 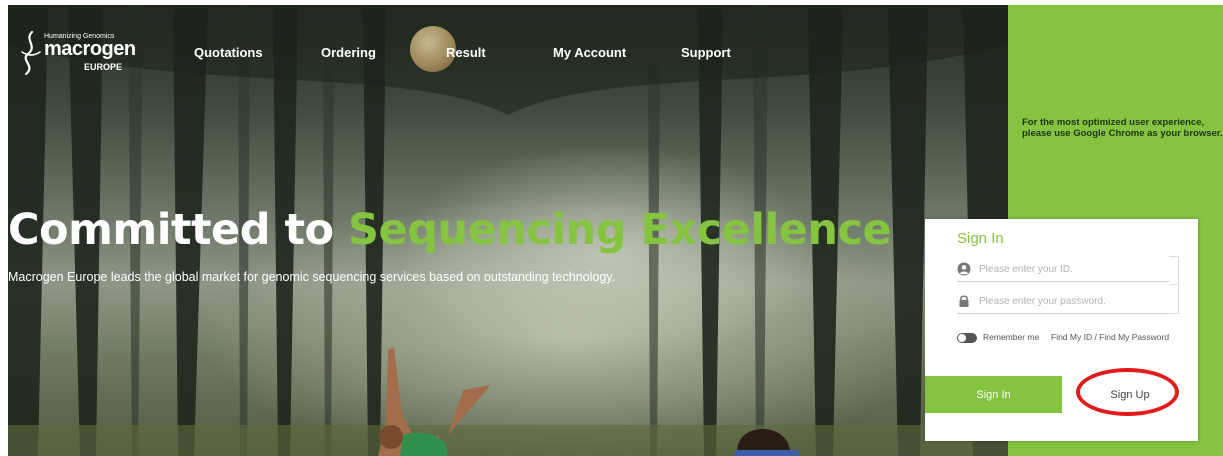 I want to click on logo-region: EUROPE, so click(x=103, y=67).